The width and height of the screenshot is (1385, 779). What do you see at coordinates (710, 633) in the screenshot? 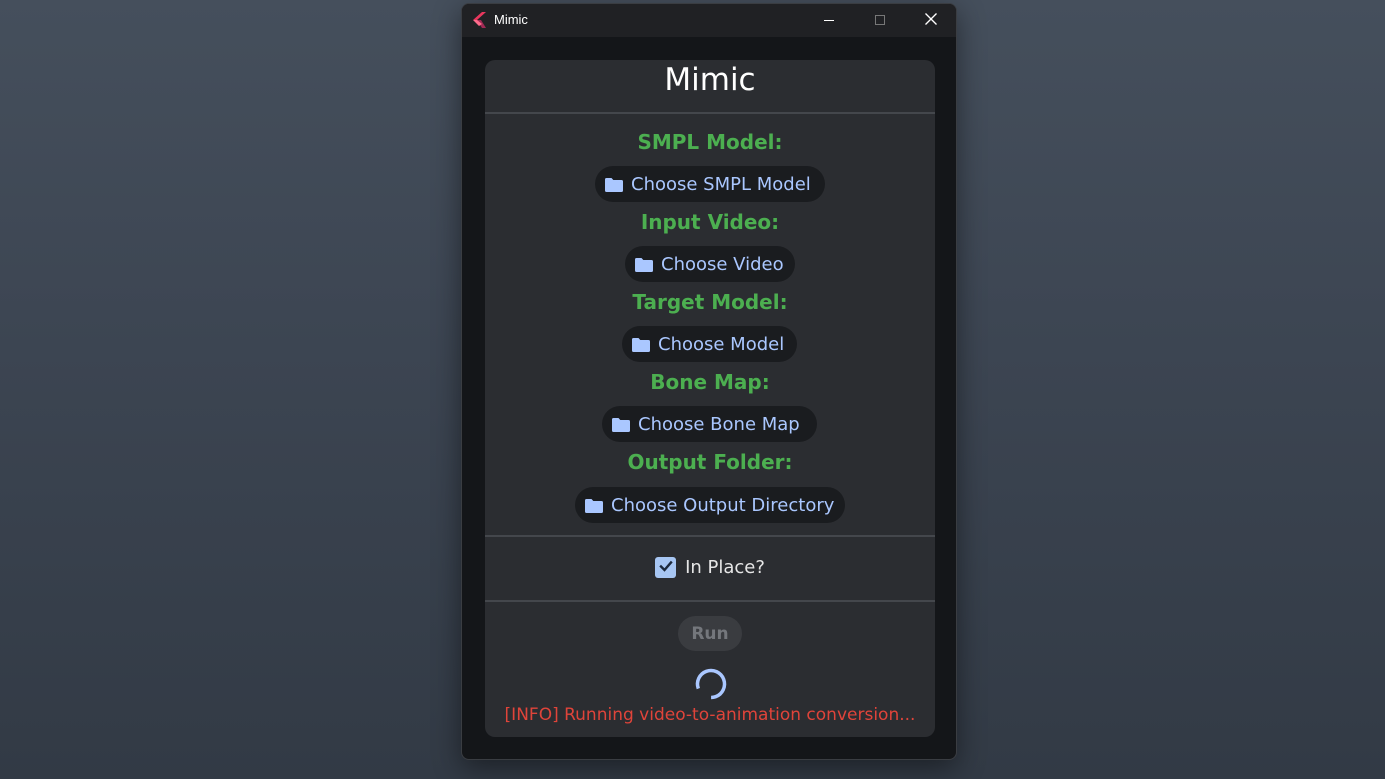
I see `run-button: Run` at bounding box center [710, 633].